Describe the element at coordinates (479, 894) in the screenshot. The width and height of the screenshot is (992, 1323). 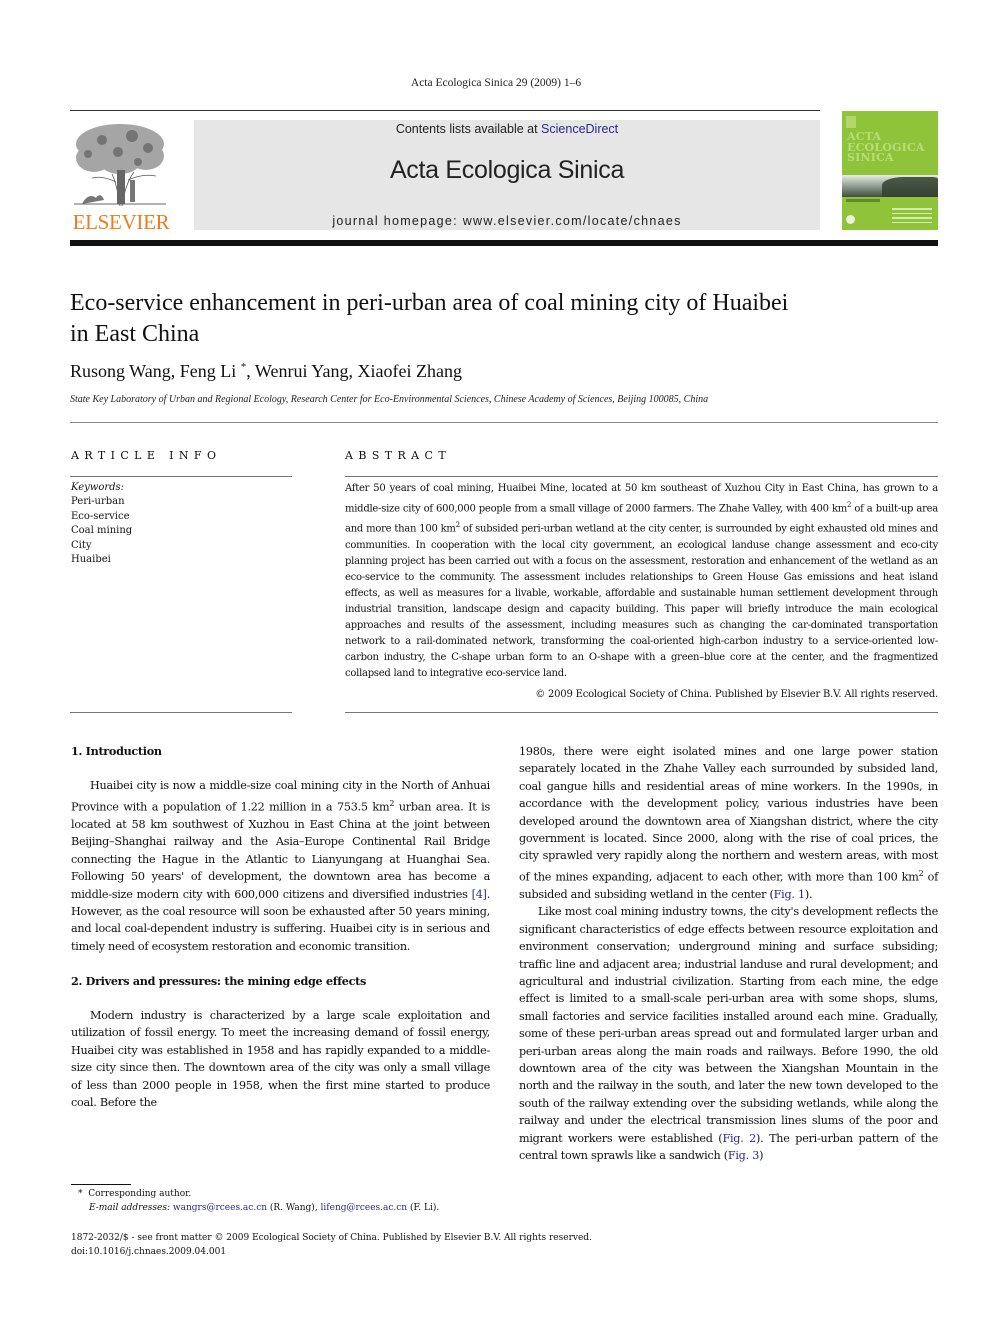
I see `reference-link: [4]` at that location.